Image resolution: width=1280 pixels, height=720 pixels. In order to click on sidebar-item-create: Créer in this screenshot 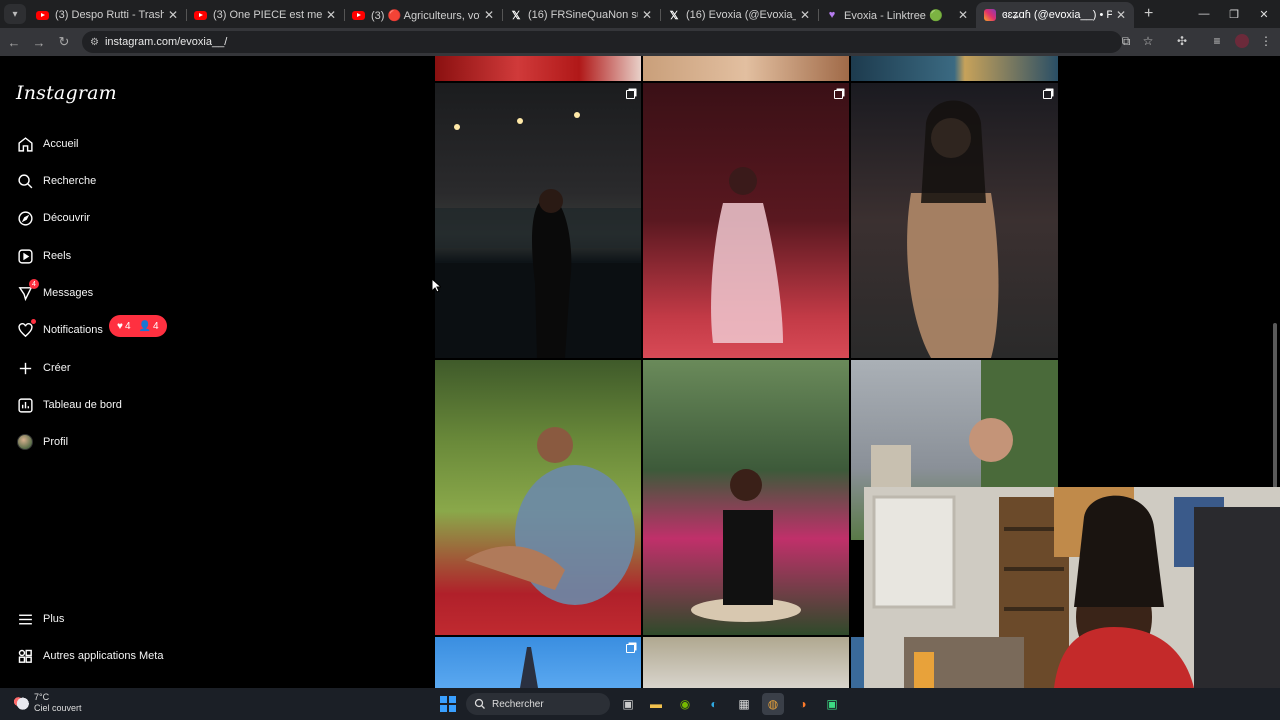, I will do `click(43, 368)`.